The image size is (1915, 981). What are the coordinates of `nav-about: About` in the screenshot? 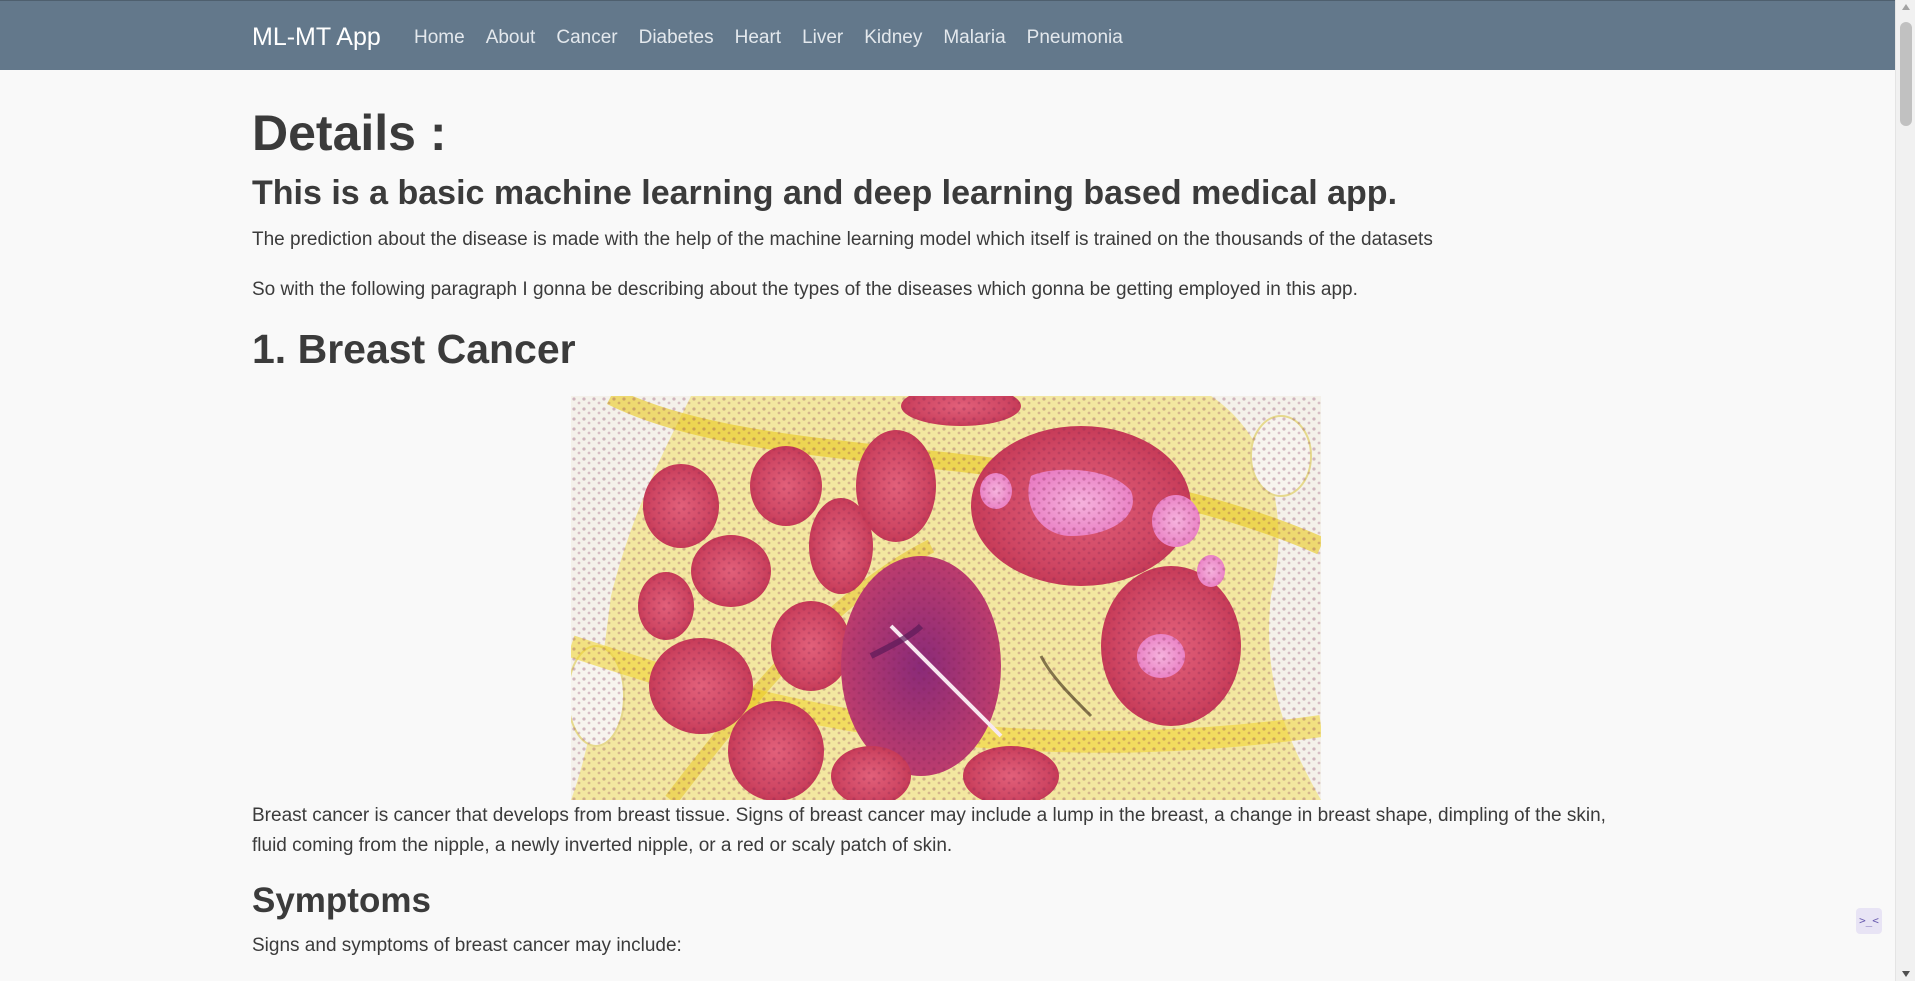 It's located at (511, 38).